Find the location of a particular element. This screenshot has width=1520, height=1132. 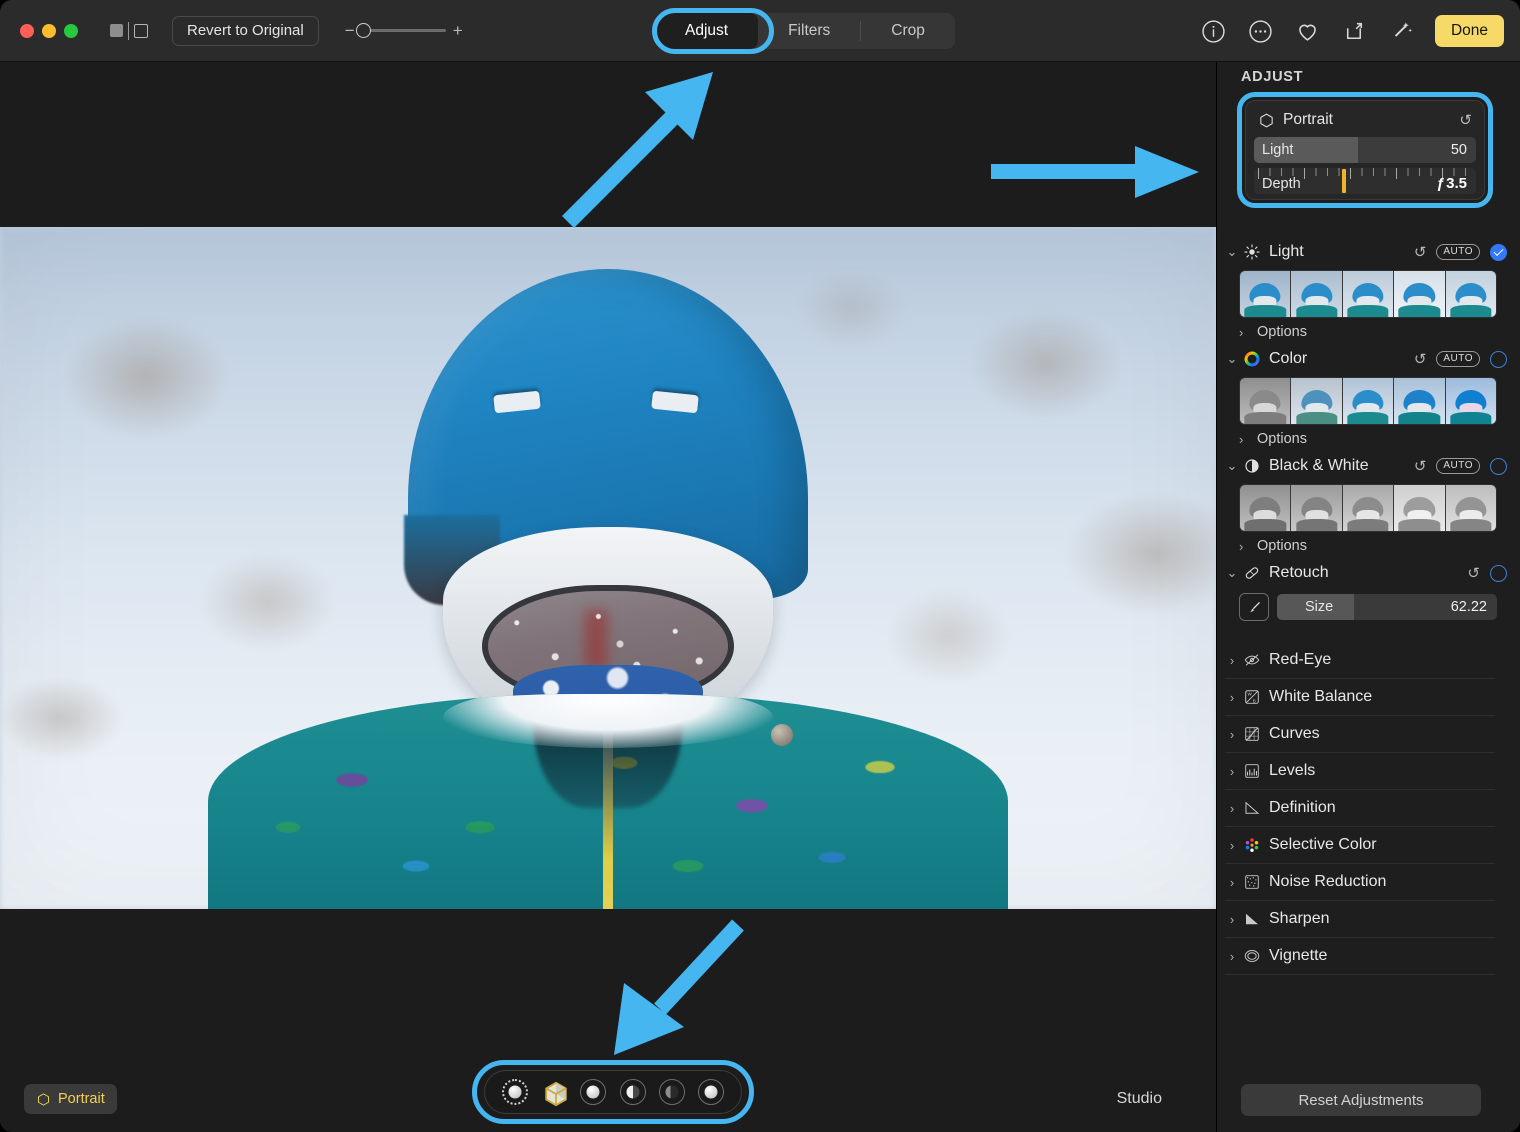

section-color-auto-button: AUTO is located at coordinates (1458, 359).